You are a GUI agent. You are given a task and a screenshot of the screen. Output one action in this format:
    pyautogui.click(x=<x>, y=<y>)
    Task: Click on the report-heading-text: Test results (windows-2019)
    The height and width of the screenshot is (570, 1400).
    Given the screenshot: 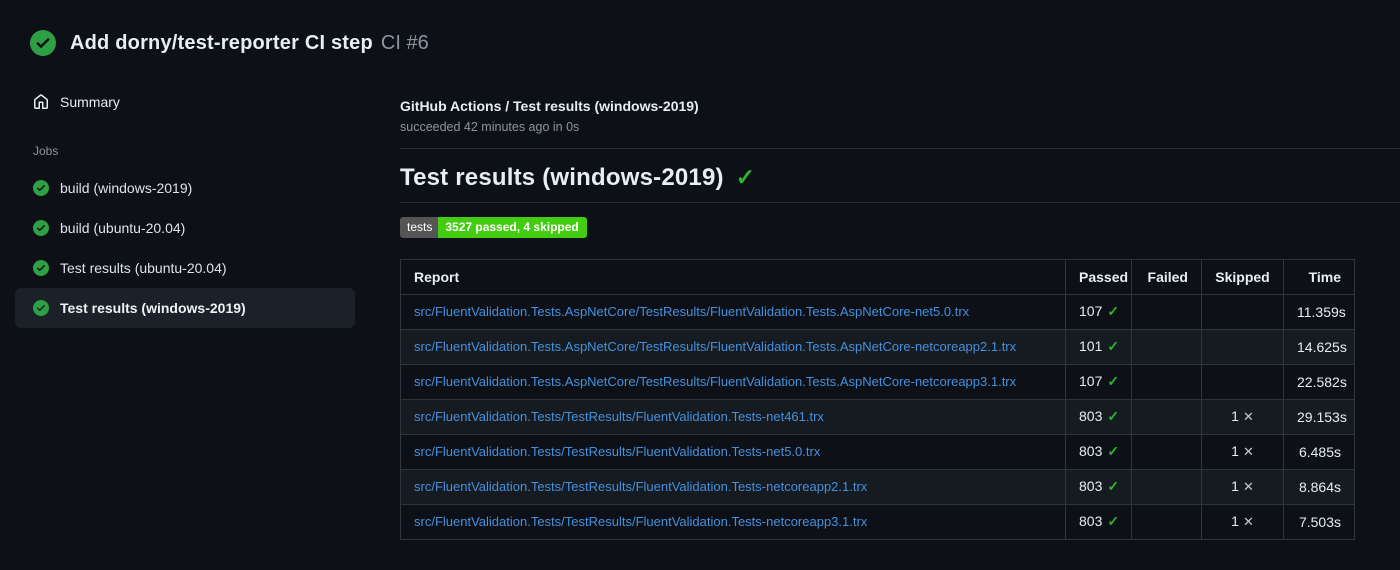 What is the action you would take?
    pyautogui.click(x=562, y=177)
    